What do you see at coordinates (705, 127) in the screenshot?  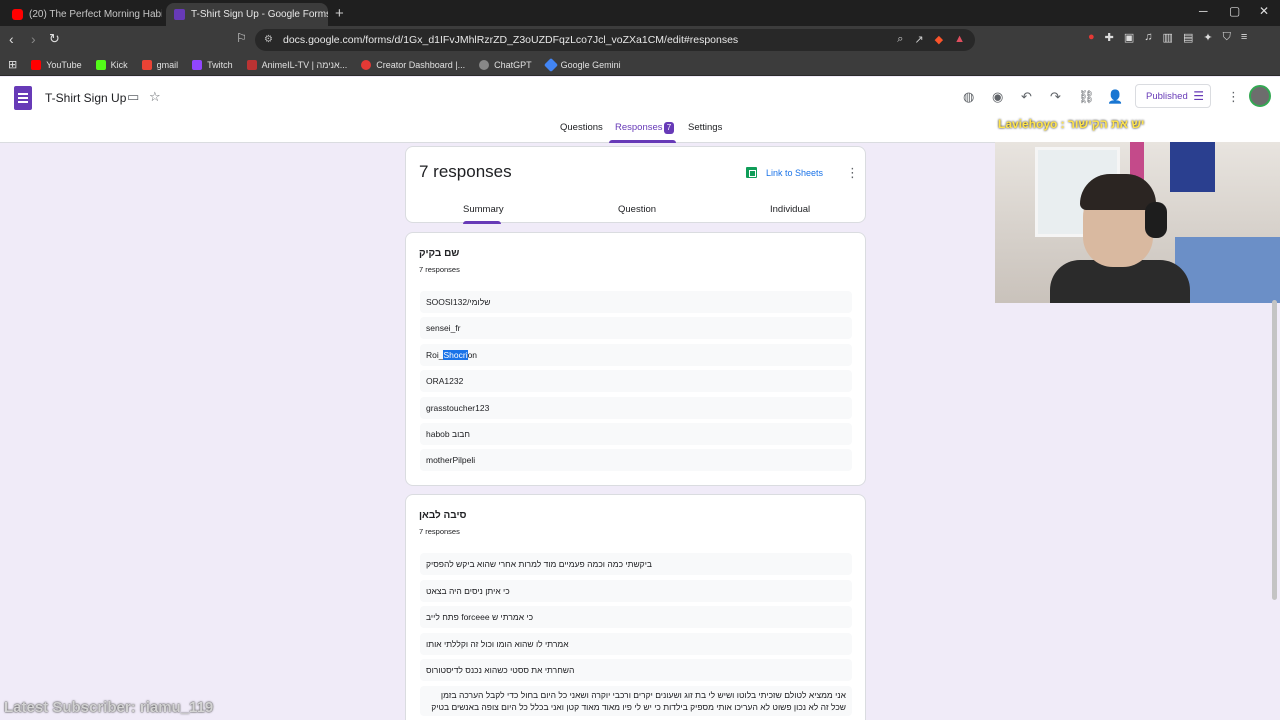 I see `tab-settings: Settings` at bounding box center [705, 127].